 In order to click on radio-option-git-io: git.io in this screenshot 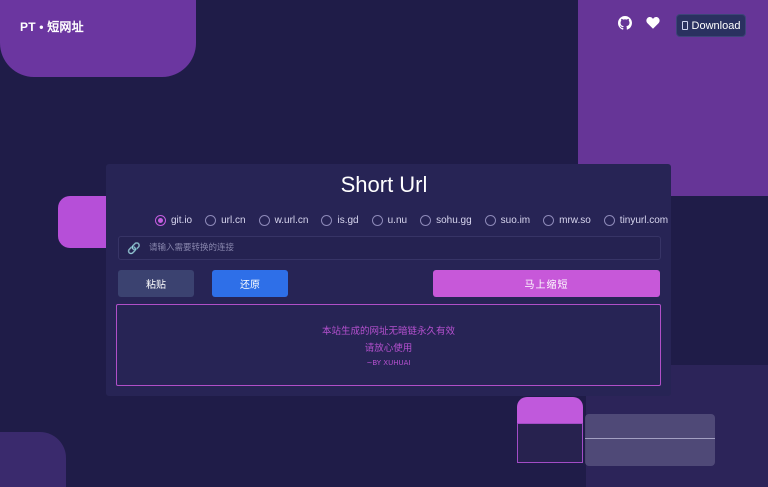, I will do `click(173, 220)`.